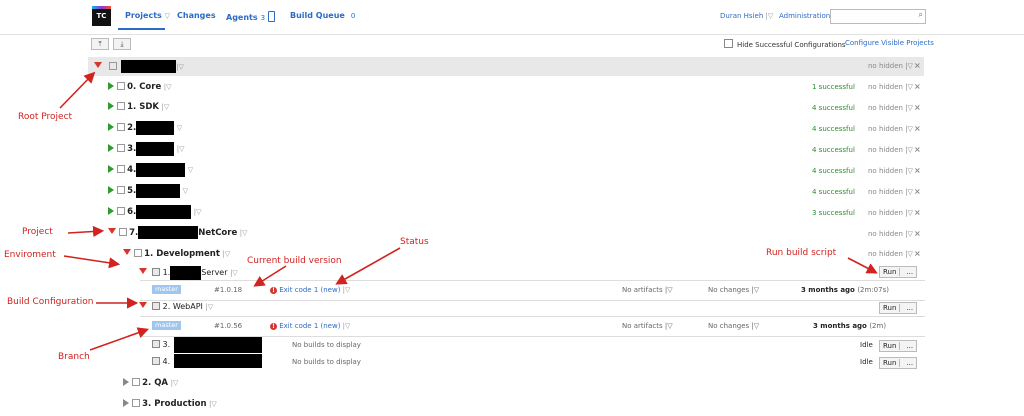 The width and height of the screenshot is (1024, 416). Describe the element at coordinates (119, 339) in the screenshot. I see `arrow-branch` at that location.